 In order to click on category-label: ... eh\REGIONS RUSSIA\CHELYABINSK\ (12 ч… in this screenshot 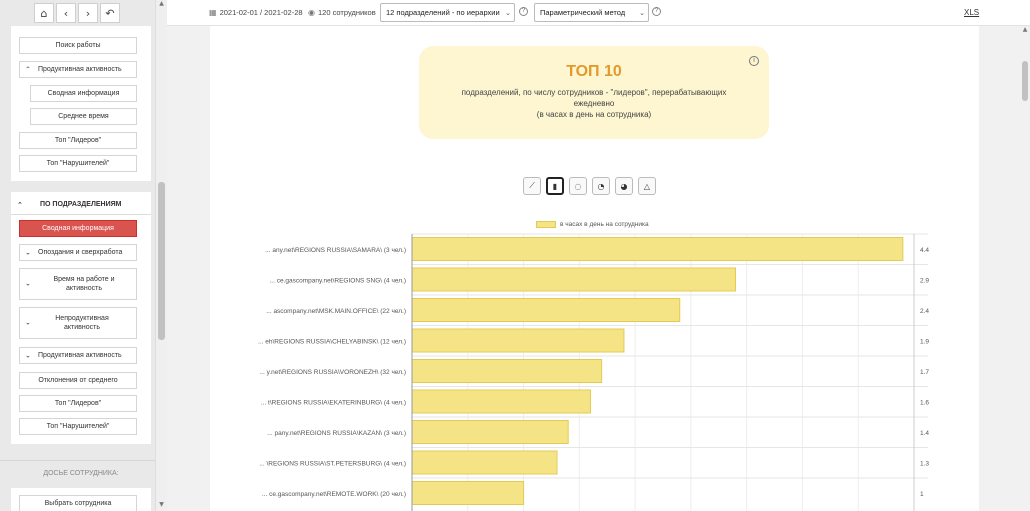, I will do `click(332, 342)`.